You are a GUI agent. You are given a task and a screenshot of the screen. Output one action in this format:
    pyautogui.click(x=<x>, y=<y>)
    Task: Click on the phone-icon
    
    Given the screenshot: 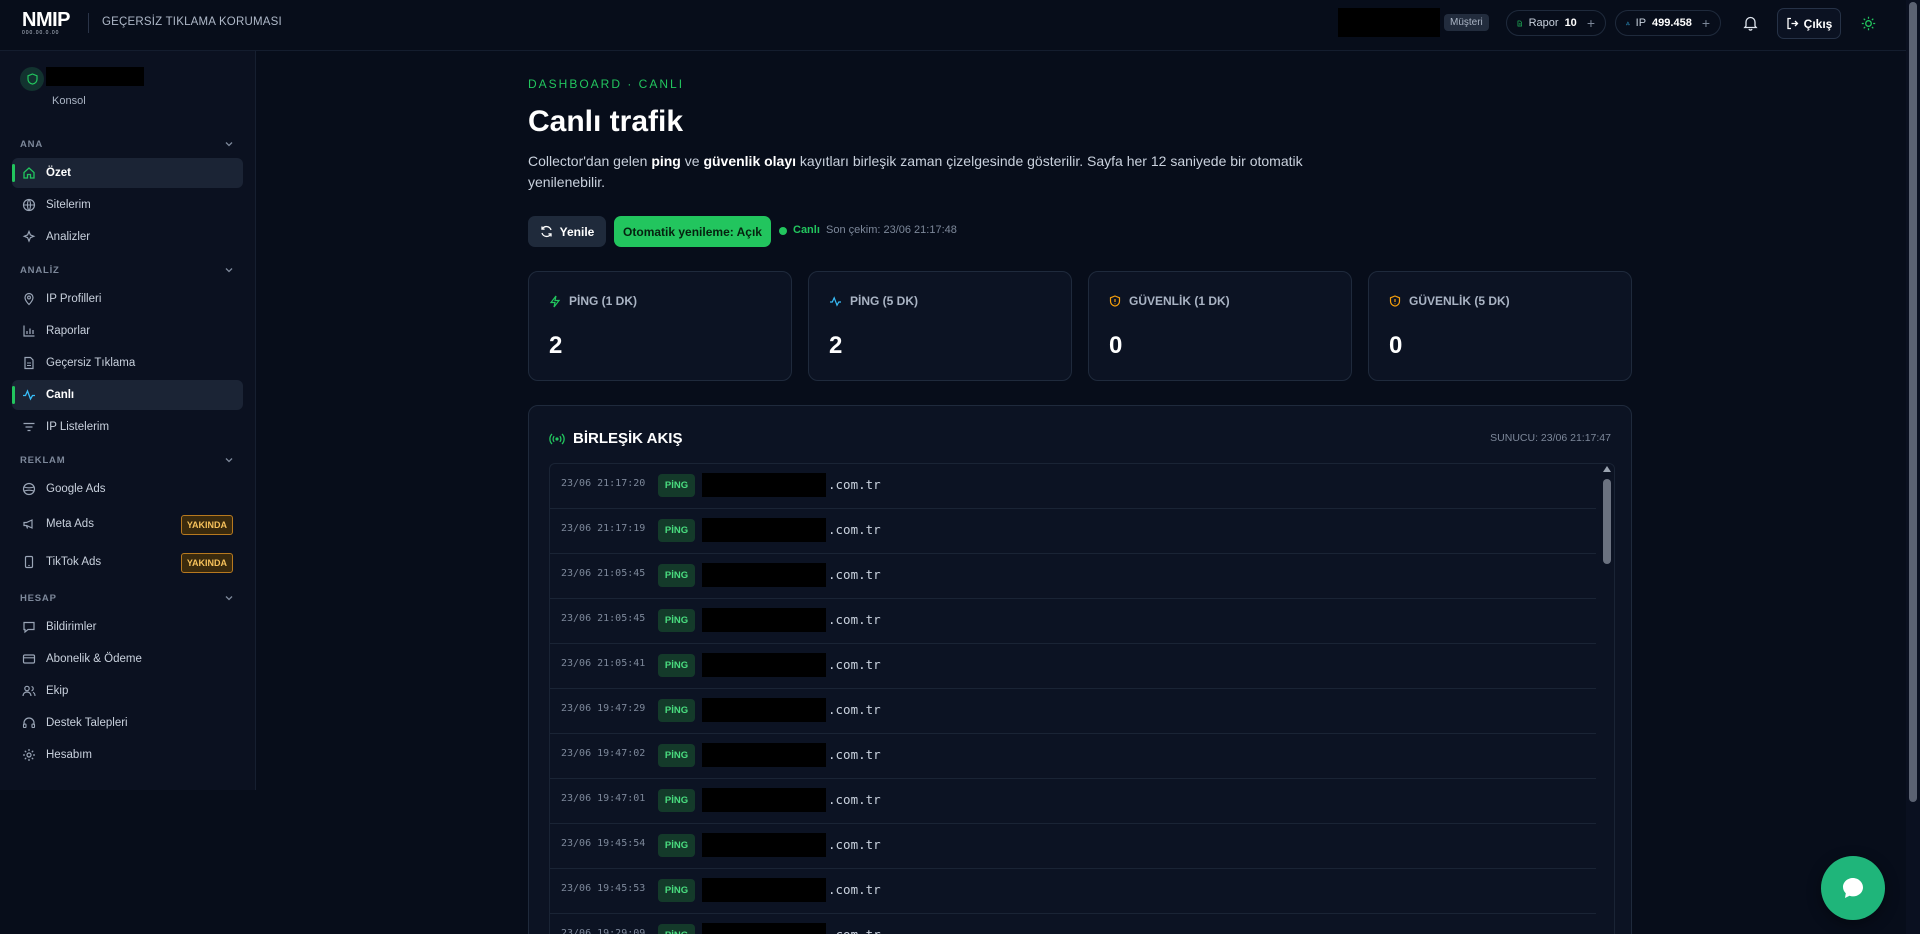 What is the action you would take?
    pyautogui.click(x=29, y=562)
    